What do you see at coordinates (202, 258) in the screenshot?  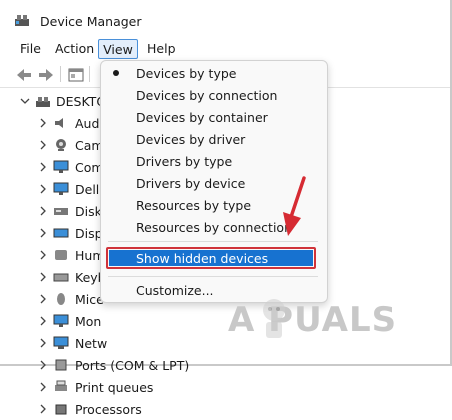 I see `show-hidden-devices-label: Show hidden devices` at bounding box center [202, 258].